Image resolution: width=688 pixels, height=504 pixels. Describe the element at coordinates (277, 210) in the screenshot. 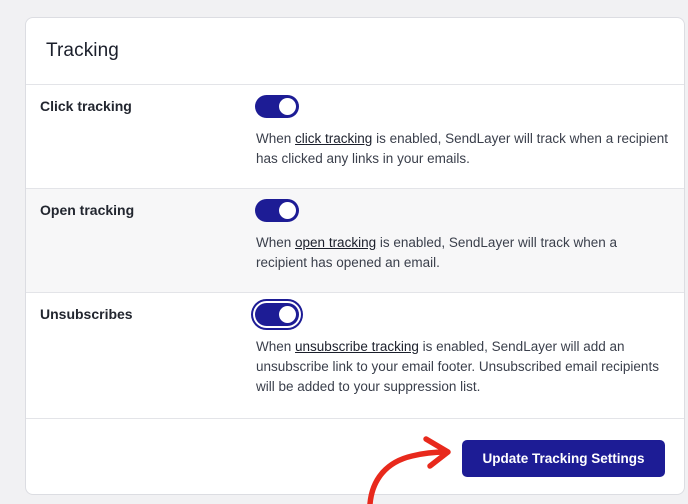

I see `open-tracking-toggle` at that location.